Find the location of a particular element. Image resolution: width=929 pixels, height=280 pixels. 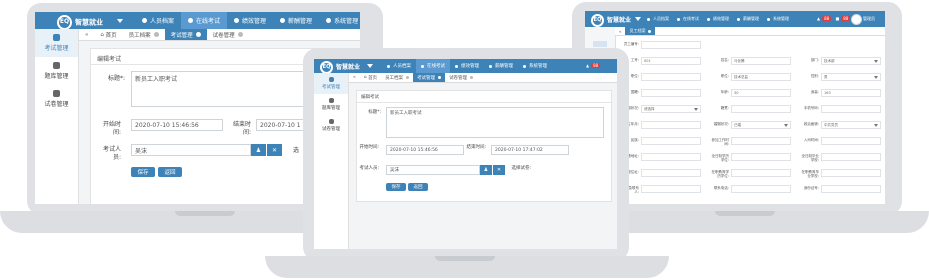

form-field: 马化腾 is located at coordinates (761, 61).